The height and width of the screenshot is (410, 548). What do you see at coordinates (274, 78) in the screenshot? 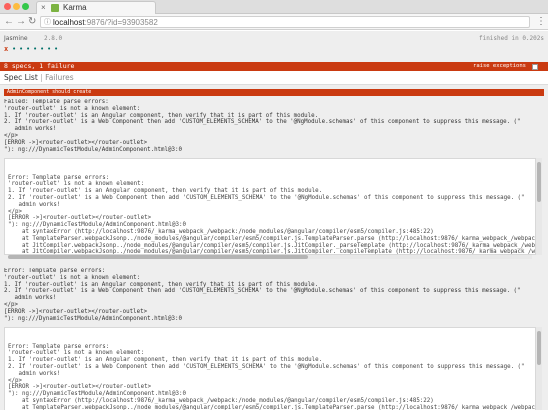
I see `results-menu: Spec List | Failures` at bounding box center [274, 78].